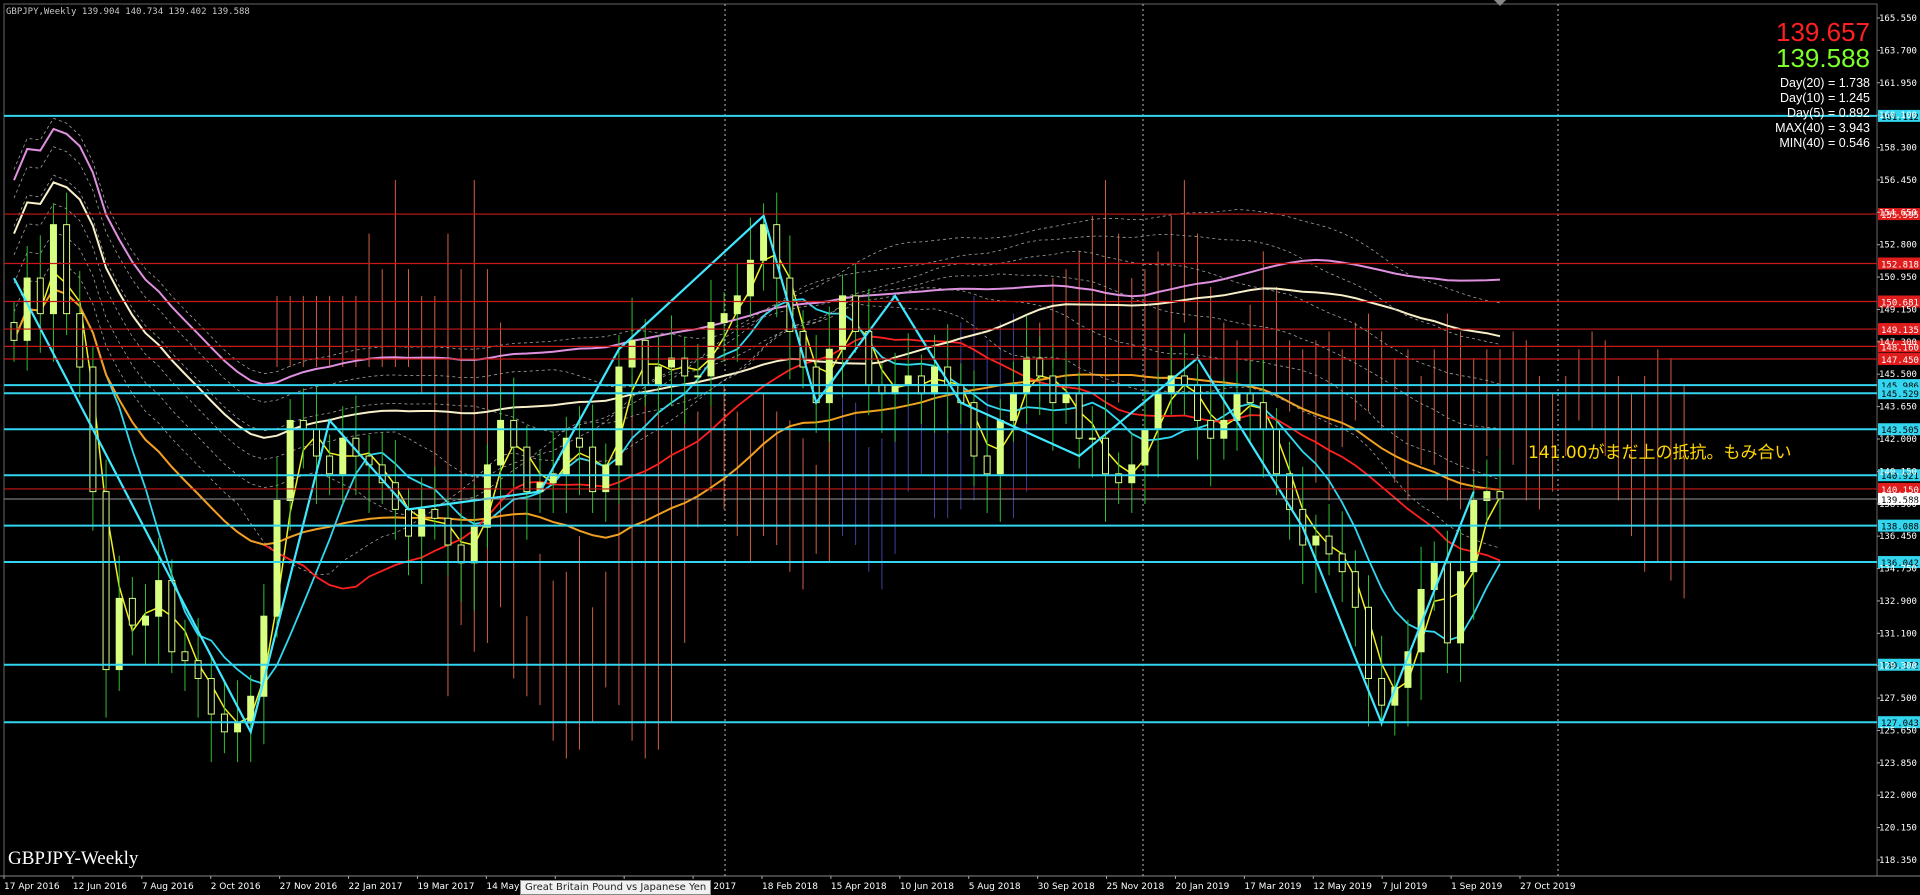 The height and width of the screenshot is (895, 1920). What do you see at coordinates (32, 886) in the screenshot?
I see `x-tick-label-0: 17 Apr 2016` at bounding box center [32, 886].